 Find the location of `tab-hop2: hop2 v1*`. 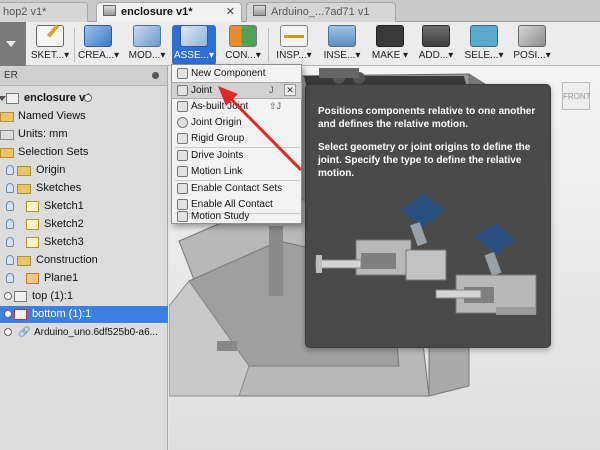

tab-hop2: hop2 v1* is located at coordinates (44, 12).